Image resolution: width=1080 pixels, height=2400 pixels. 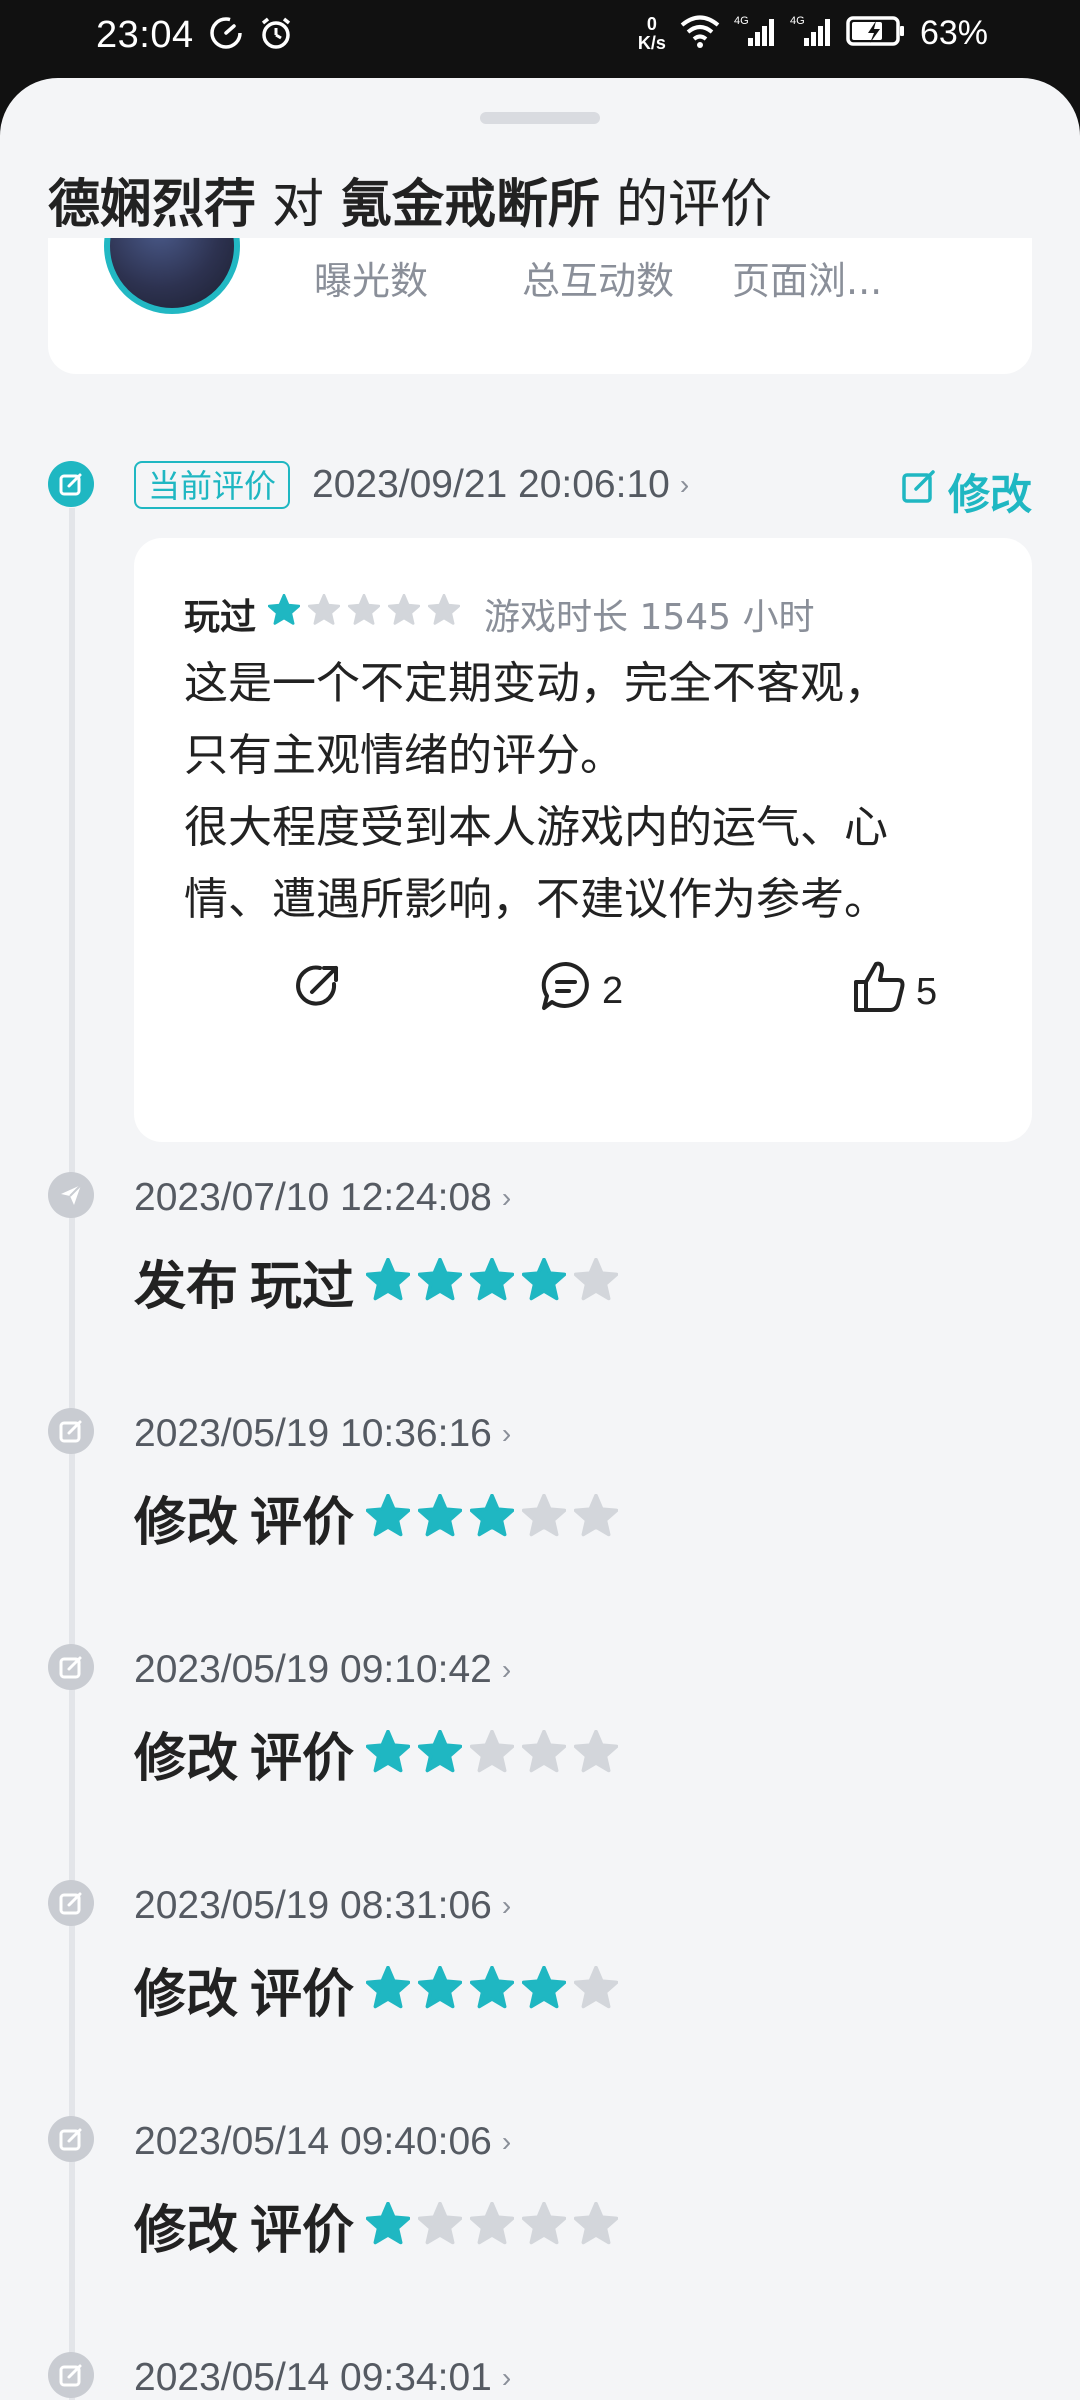 I want to click on review-line: 这是一个不定期变动，完全不客观，, so click(x=536, y=683).